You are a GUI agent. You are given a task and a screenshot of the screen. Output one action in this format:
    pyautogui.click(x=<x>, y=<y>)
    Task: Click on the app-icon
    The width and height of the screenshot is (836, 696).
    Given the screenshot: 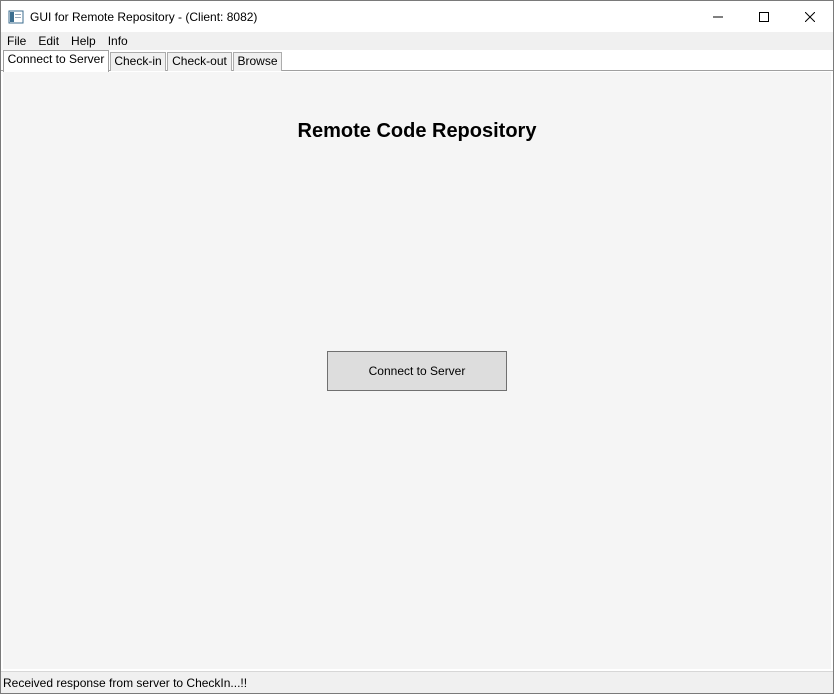 What is the action you would take?
    pyautogui.click(x=16, y=17)
    